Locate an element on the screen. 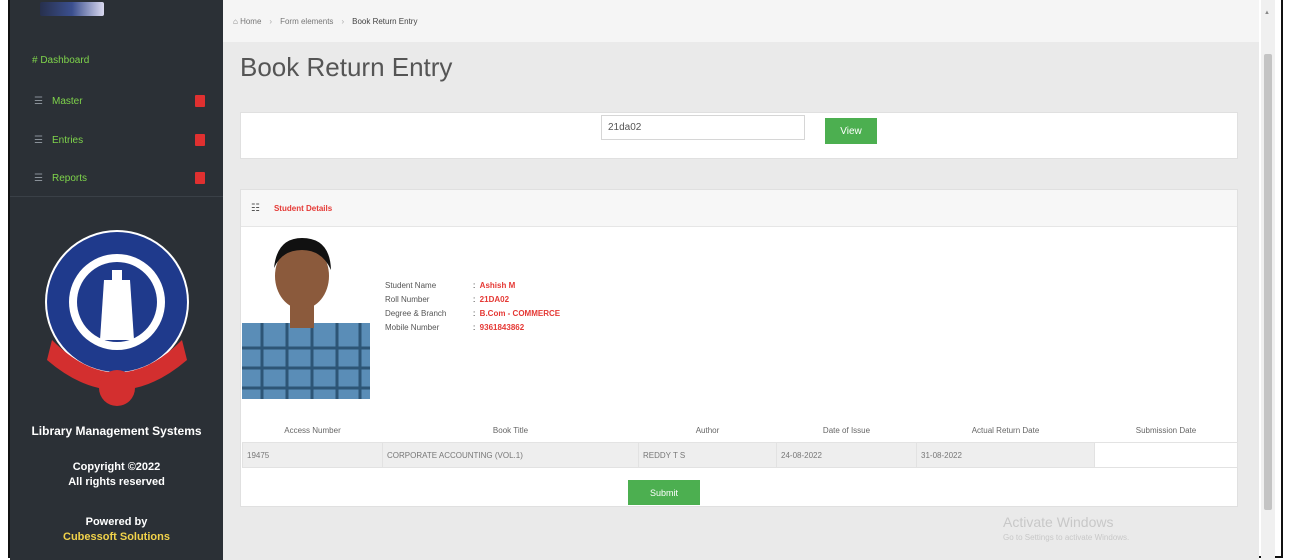 Image resolution: width=1293 pixels, height=560 pixels. breadcrumb-home: Home is located at coordinates (250, 21).